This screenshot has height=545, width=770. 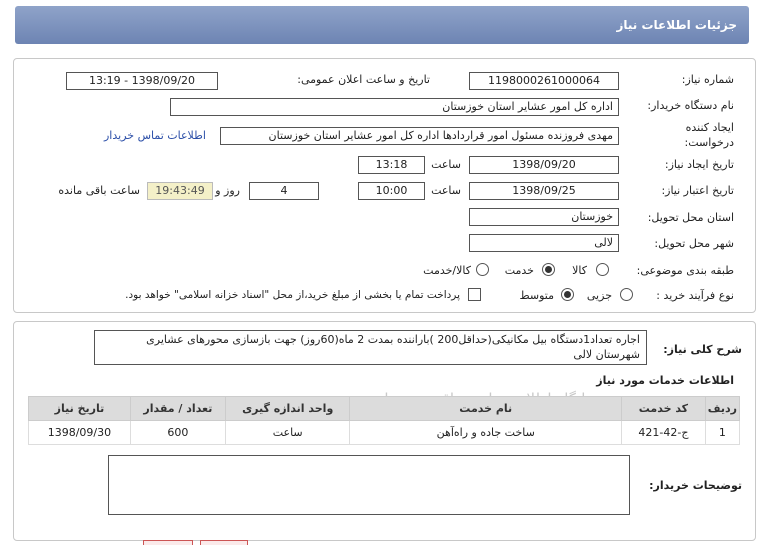 I want to click on announce-date-field: 1398/09/20 - 13:19, so click(x=142, y=81).